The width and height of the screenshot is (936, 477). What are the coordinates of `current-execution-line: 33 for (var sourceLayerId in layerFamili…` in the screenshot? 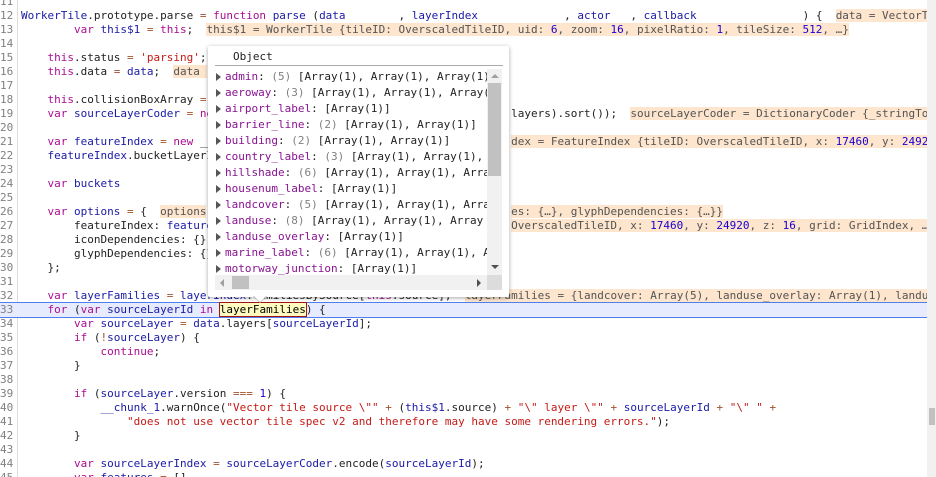 It's located at (463, 310).